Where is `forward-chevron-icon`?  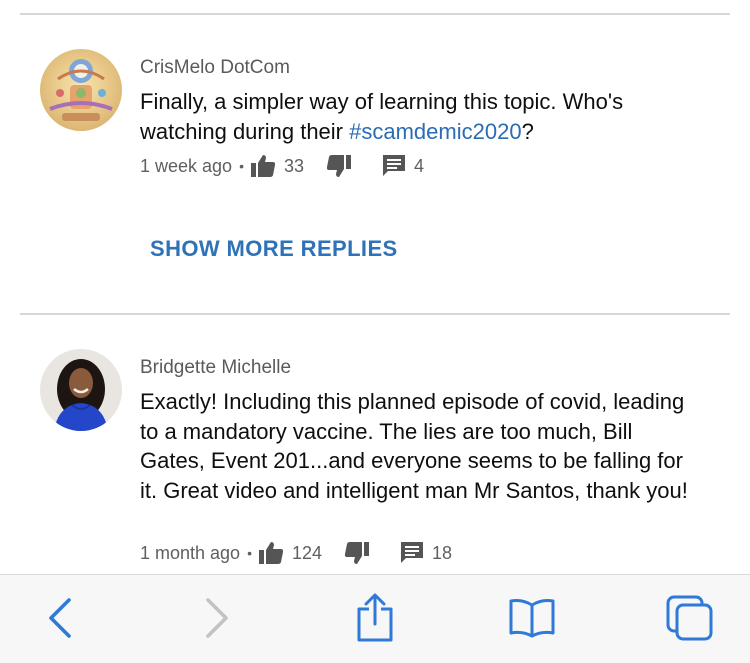 forward-chevron-icon is located at coordinates (217, 618).